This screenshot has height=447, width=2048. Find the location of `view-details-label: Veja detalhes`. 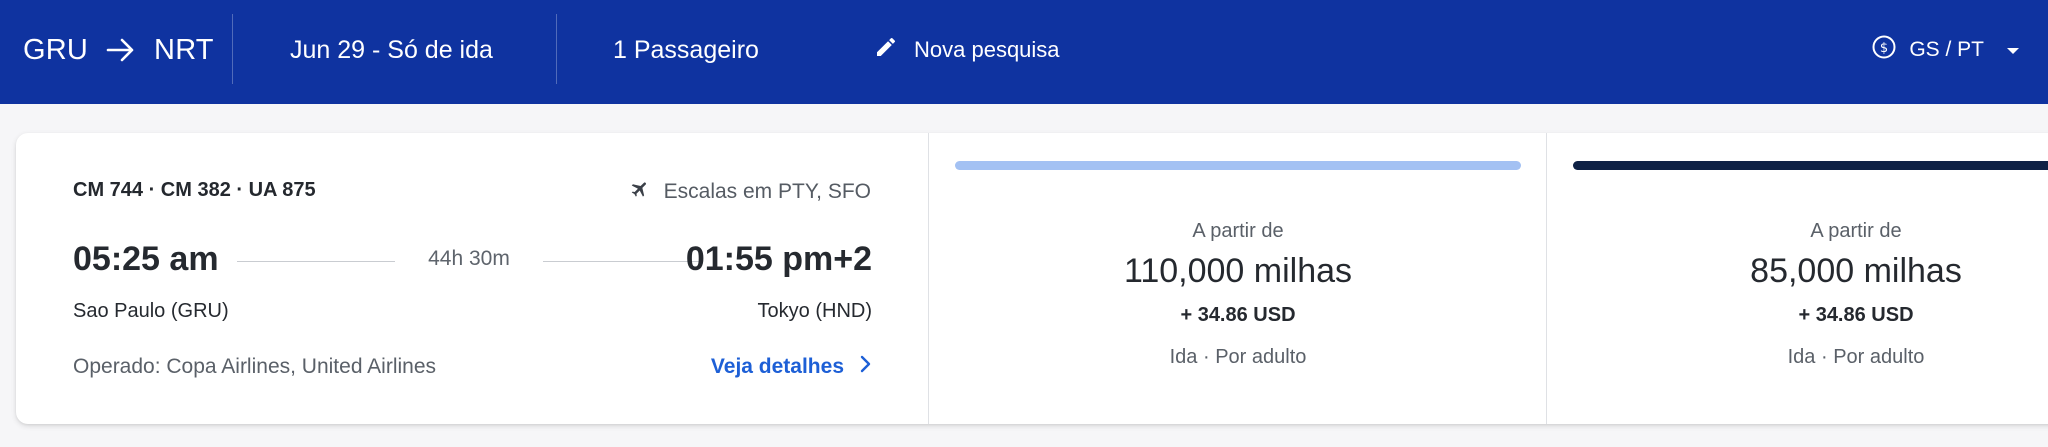

view-details-label: Veja detalhes is located at coordinates (777, 366).